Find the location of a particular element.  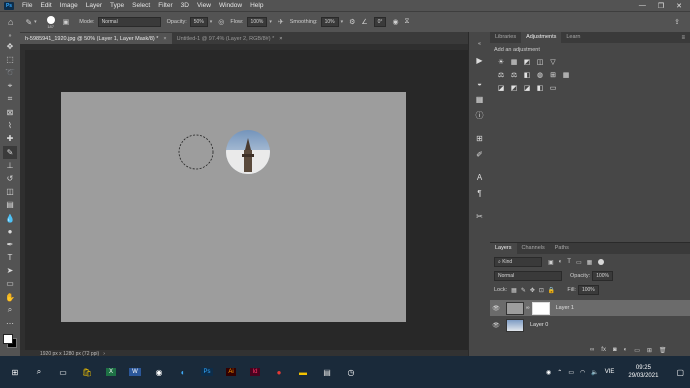

chevron-up-icon: ⌃ is located at coordinates (559, 372).